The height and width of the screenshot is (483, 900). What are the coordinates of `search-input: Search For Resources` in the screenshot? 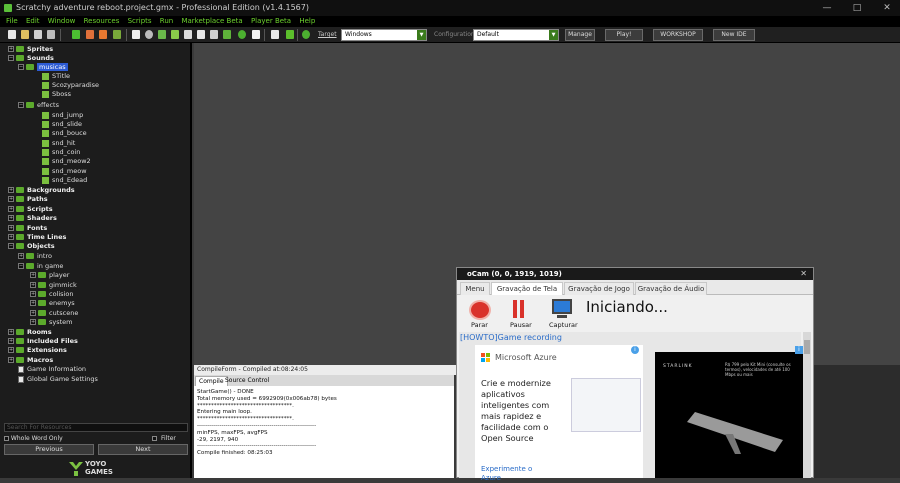 It's located at (96, 427).